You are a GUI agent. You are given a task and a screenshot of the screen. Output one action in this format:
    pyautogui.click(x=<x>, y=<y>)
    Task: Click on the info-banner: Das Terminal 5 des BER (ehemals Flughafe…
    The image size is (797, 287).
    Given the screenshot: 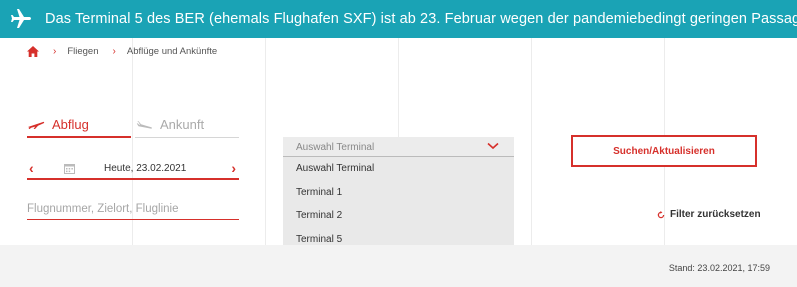 What is the action you would take?
    pyautogui.click(x=398, y=19)
    